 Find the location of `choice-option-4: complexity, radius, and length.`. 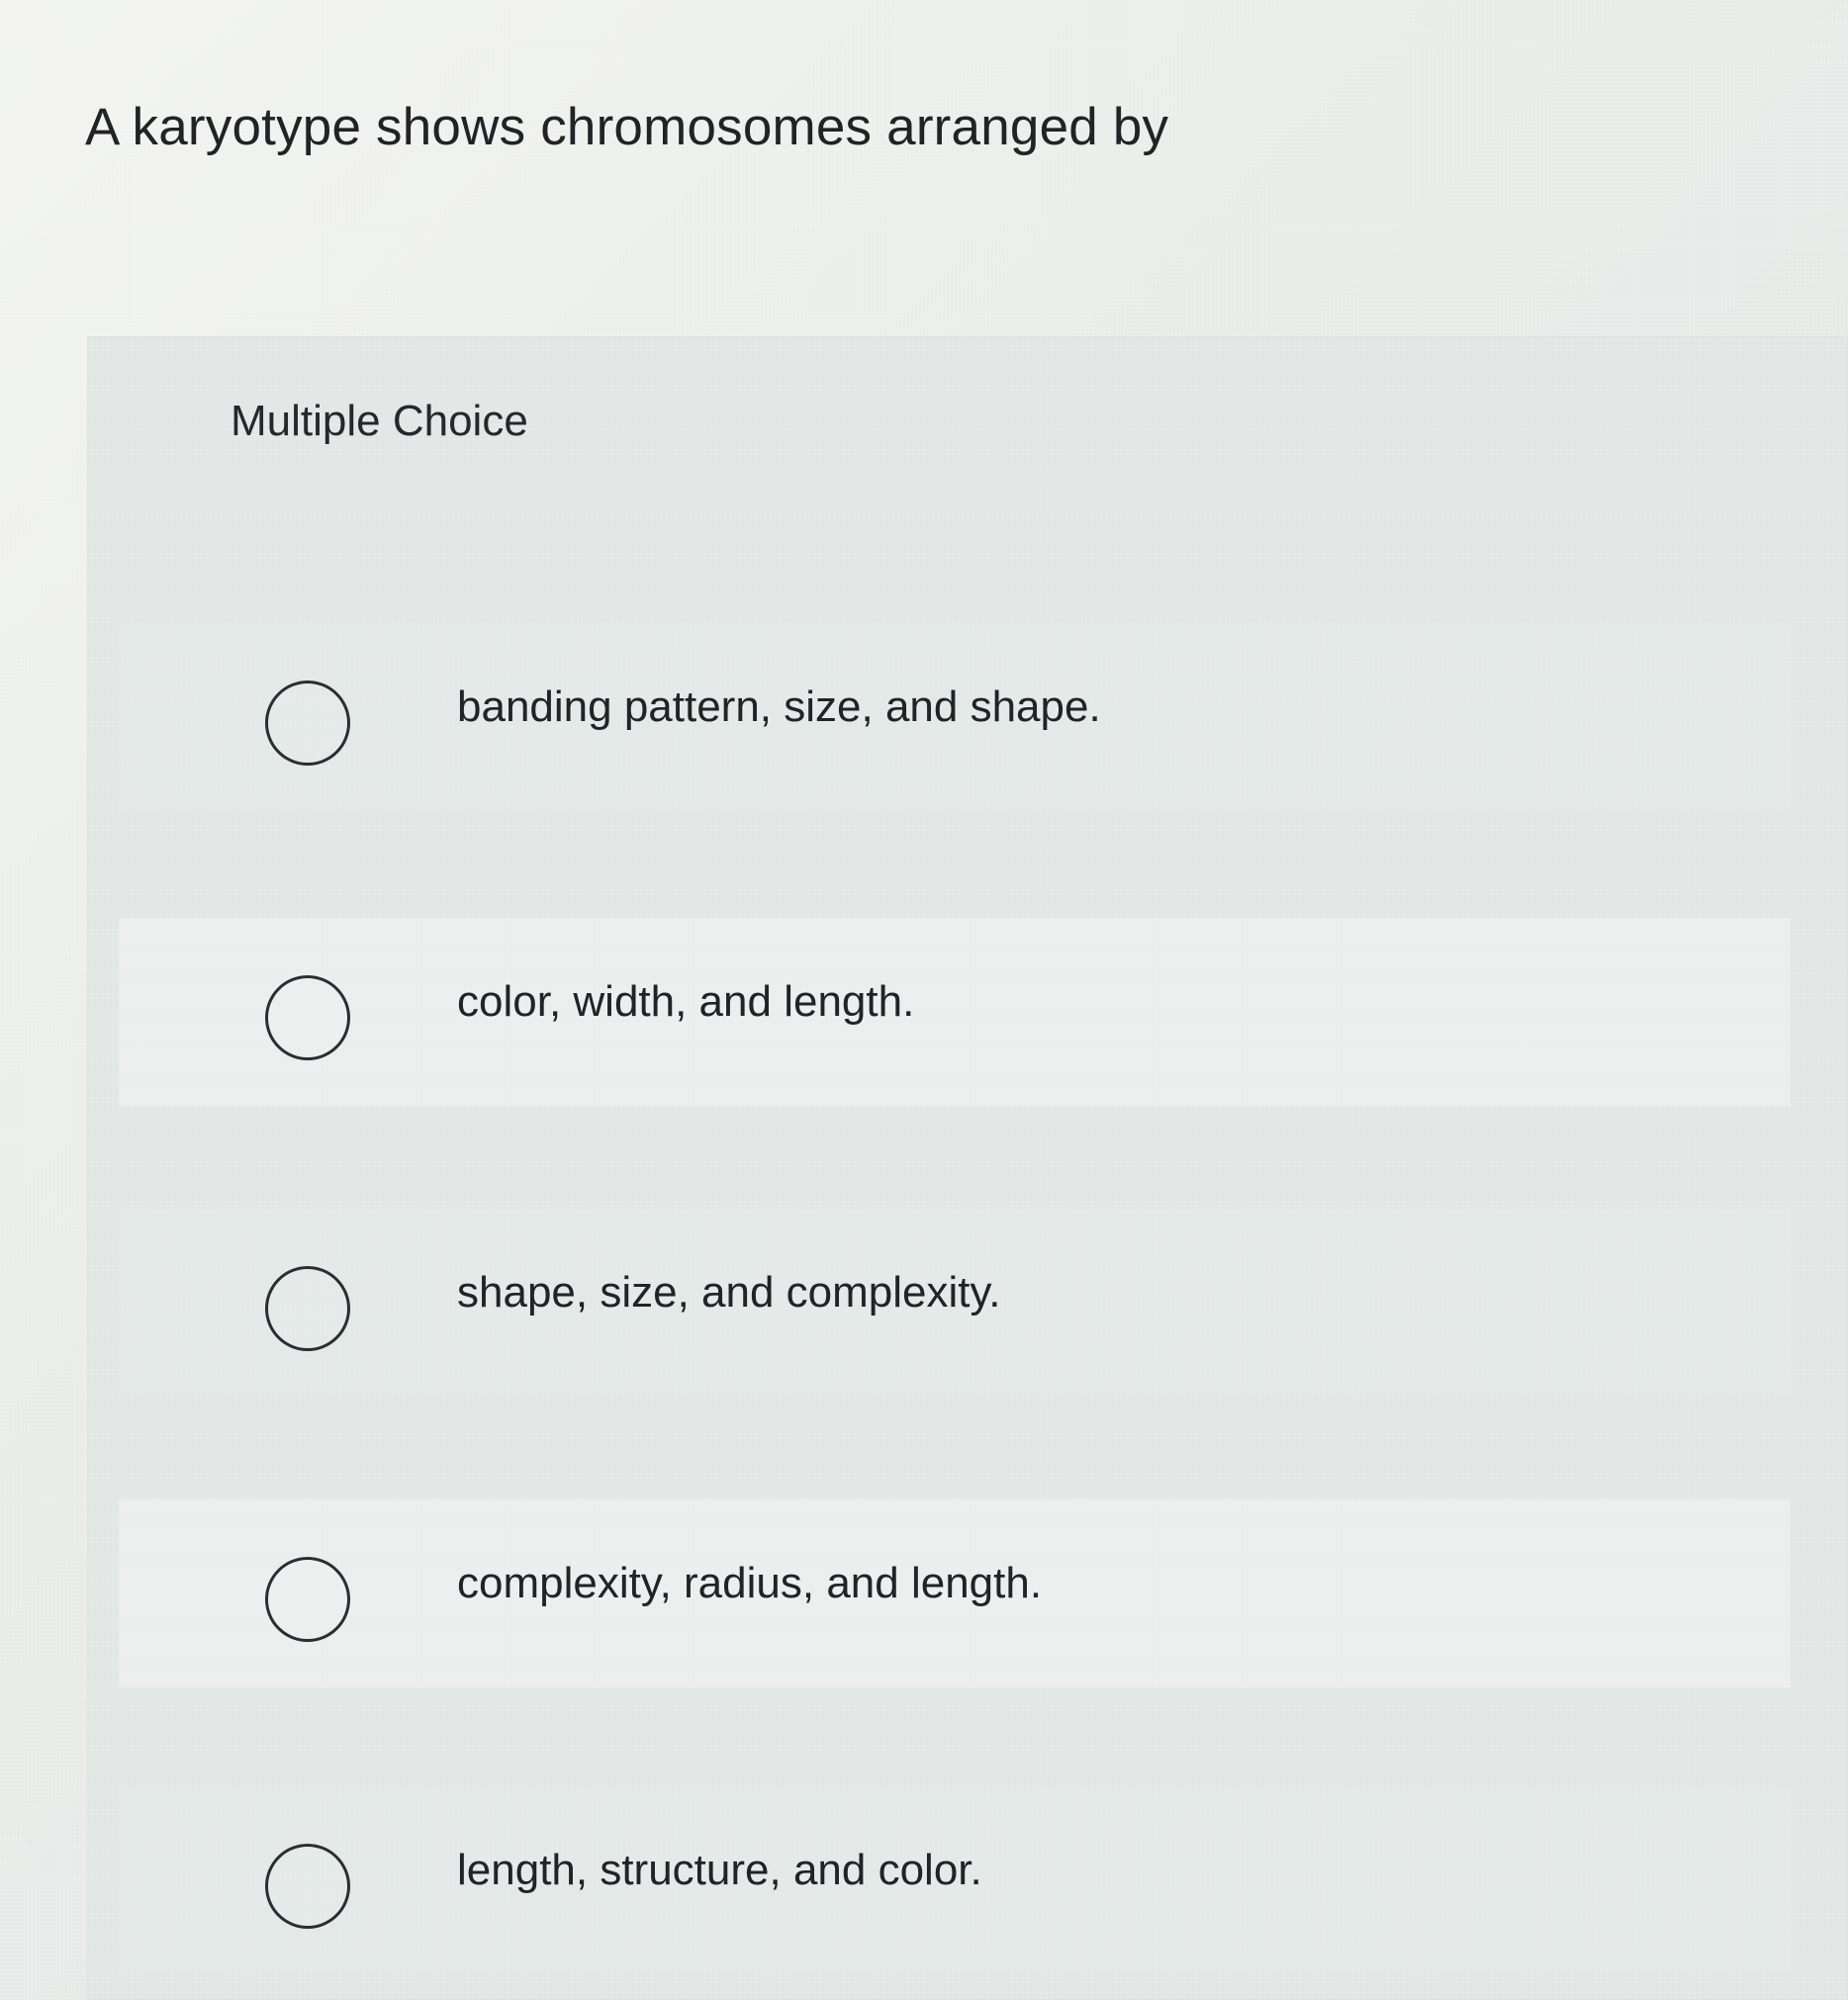

choice-option-4: complexity, radius, and length. is located at coordinates (955, 1593).